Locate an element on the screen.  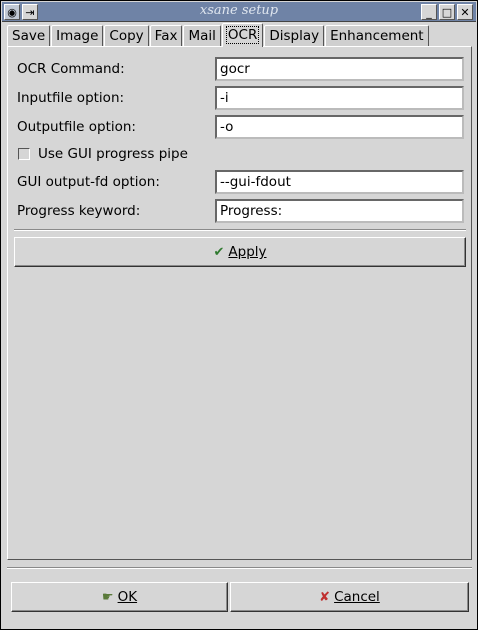
ok-button-label: OK is located at coordinates (127, 597).